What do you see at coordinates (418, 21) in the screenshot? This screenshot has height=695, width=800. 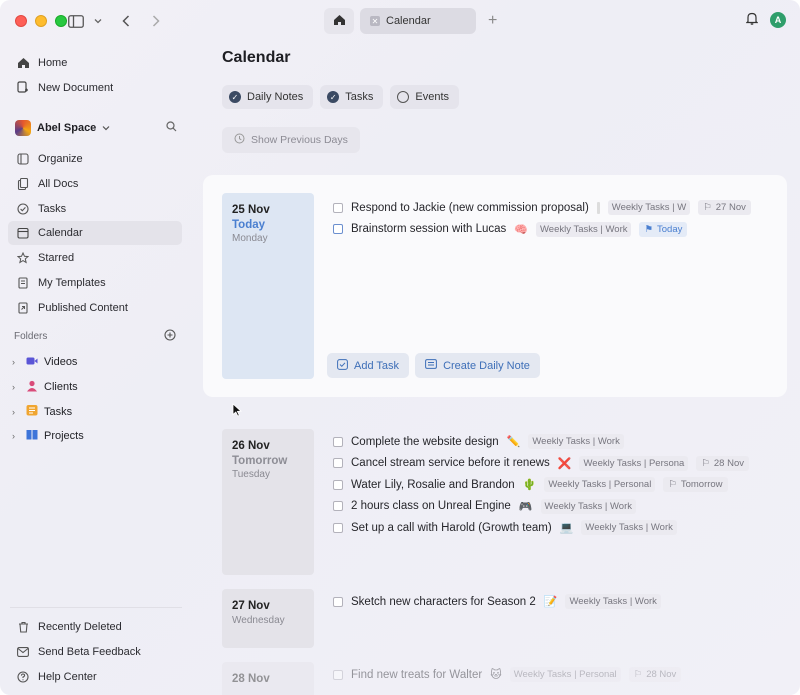 I see `tab-calendar: ✕ Calendar` at bounding box center [418, 21].